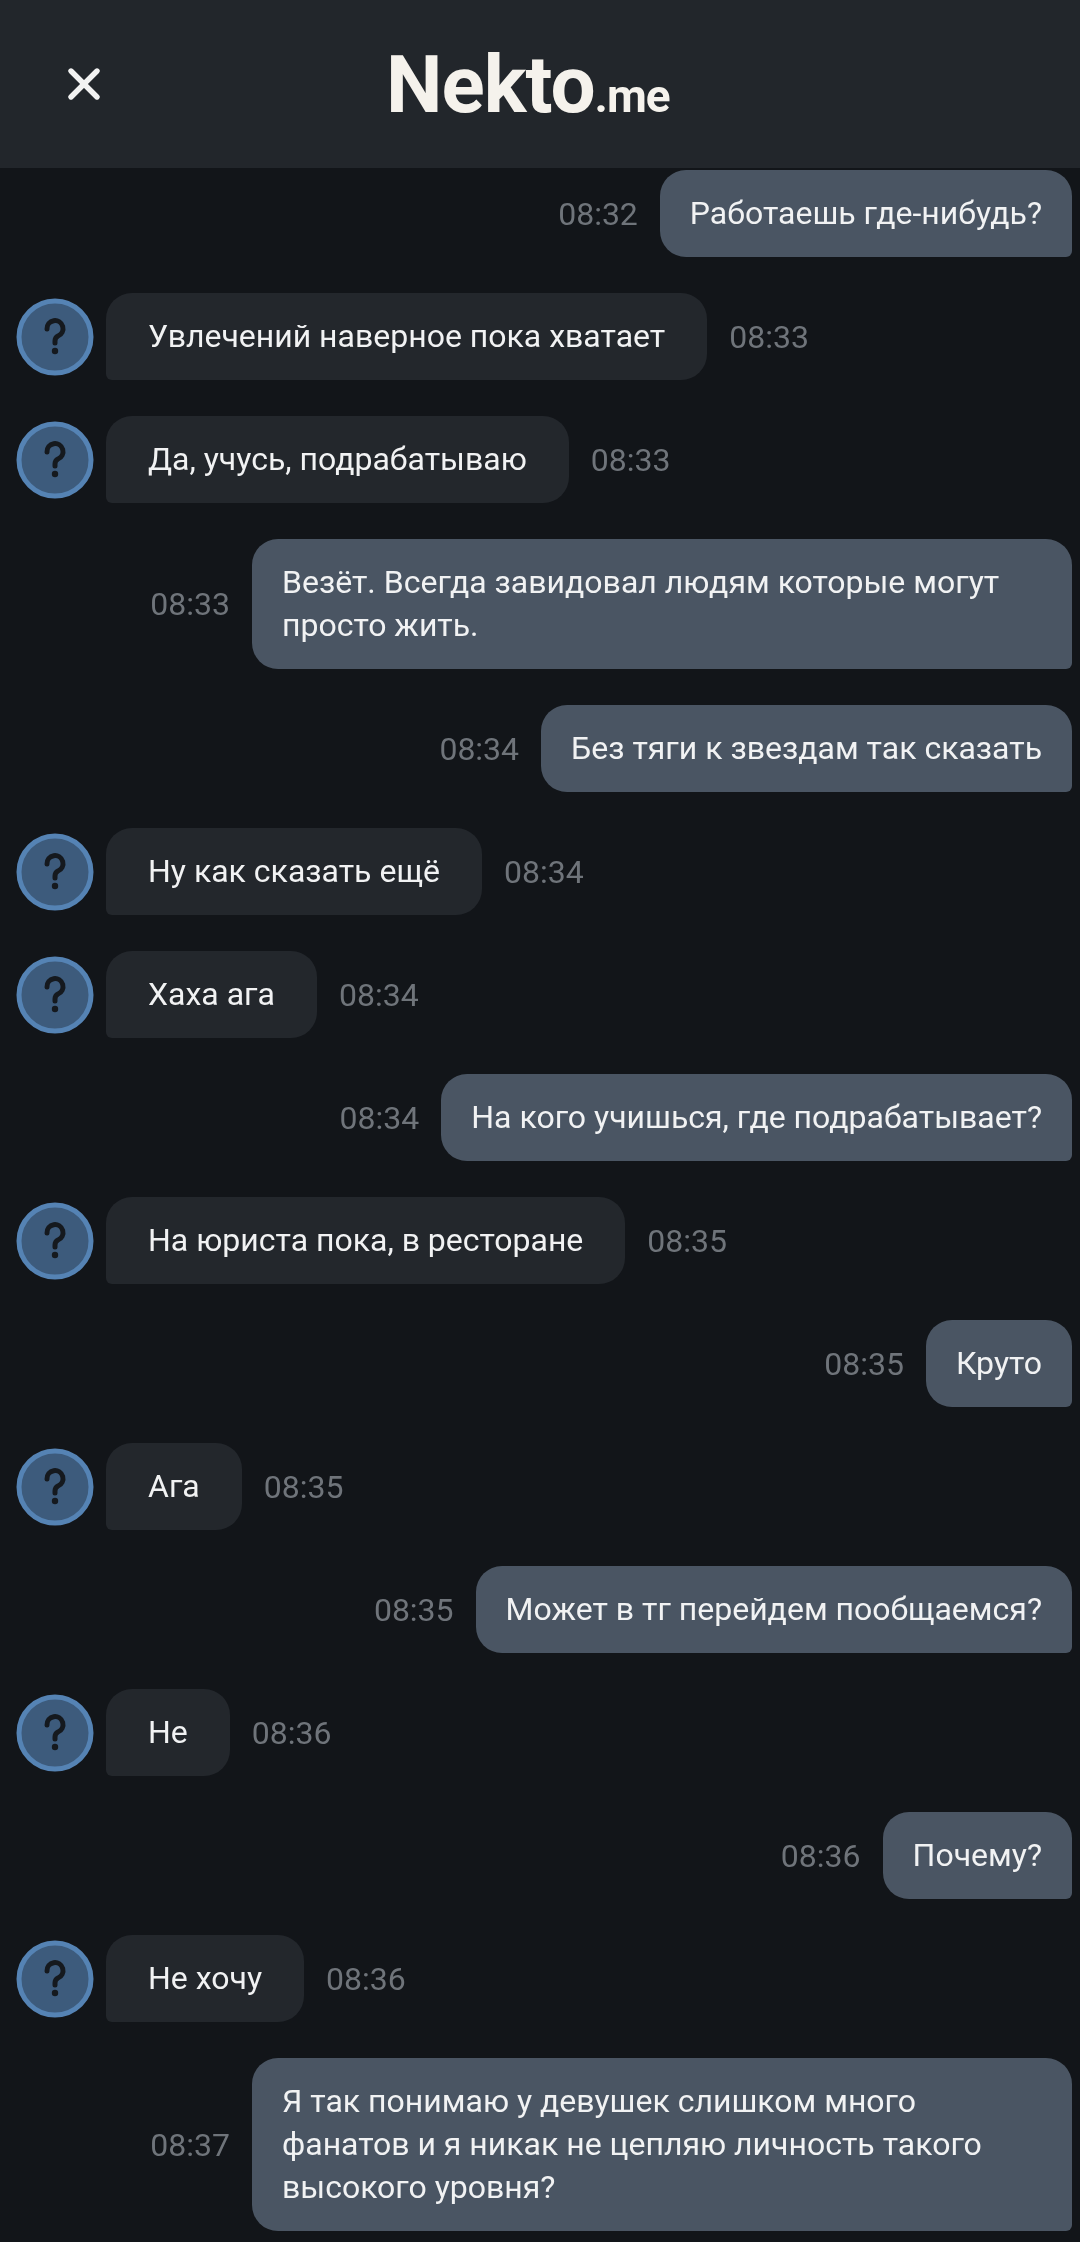  Describe the element at coordinates (773, 1609) in the screenshot. I see `sent-message-bubble: Может в тг перейдем пообщаемся?` at that location.